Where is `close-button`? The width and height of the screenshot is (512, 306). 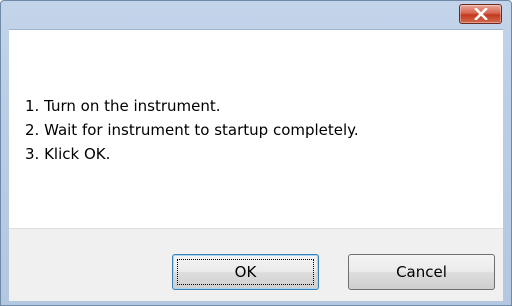
close-button is located at coordinates (480, 14).